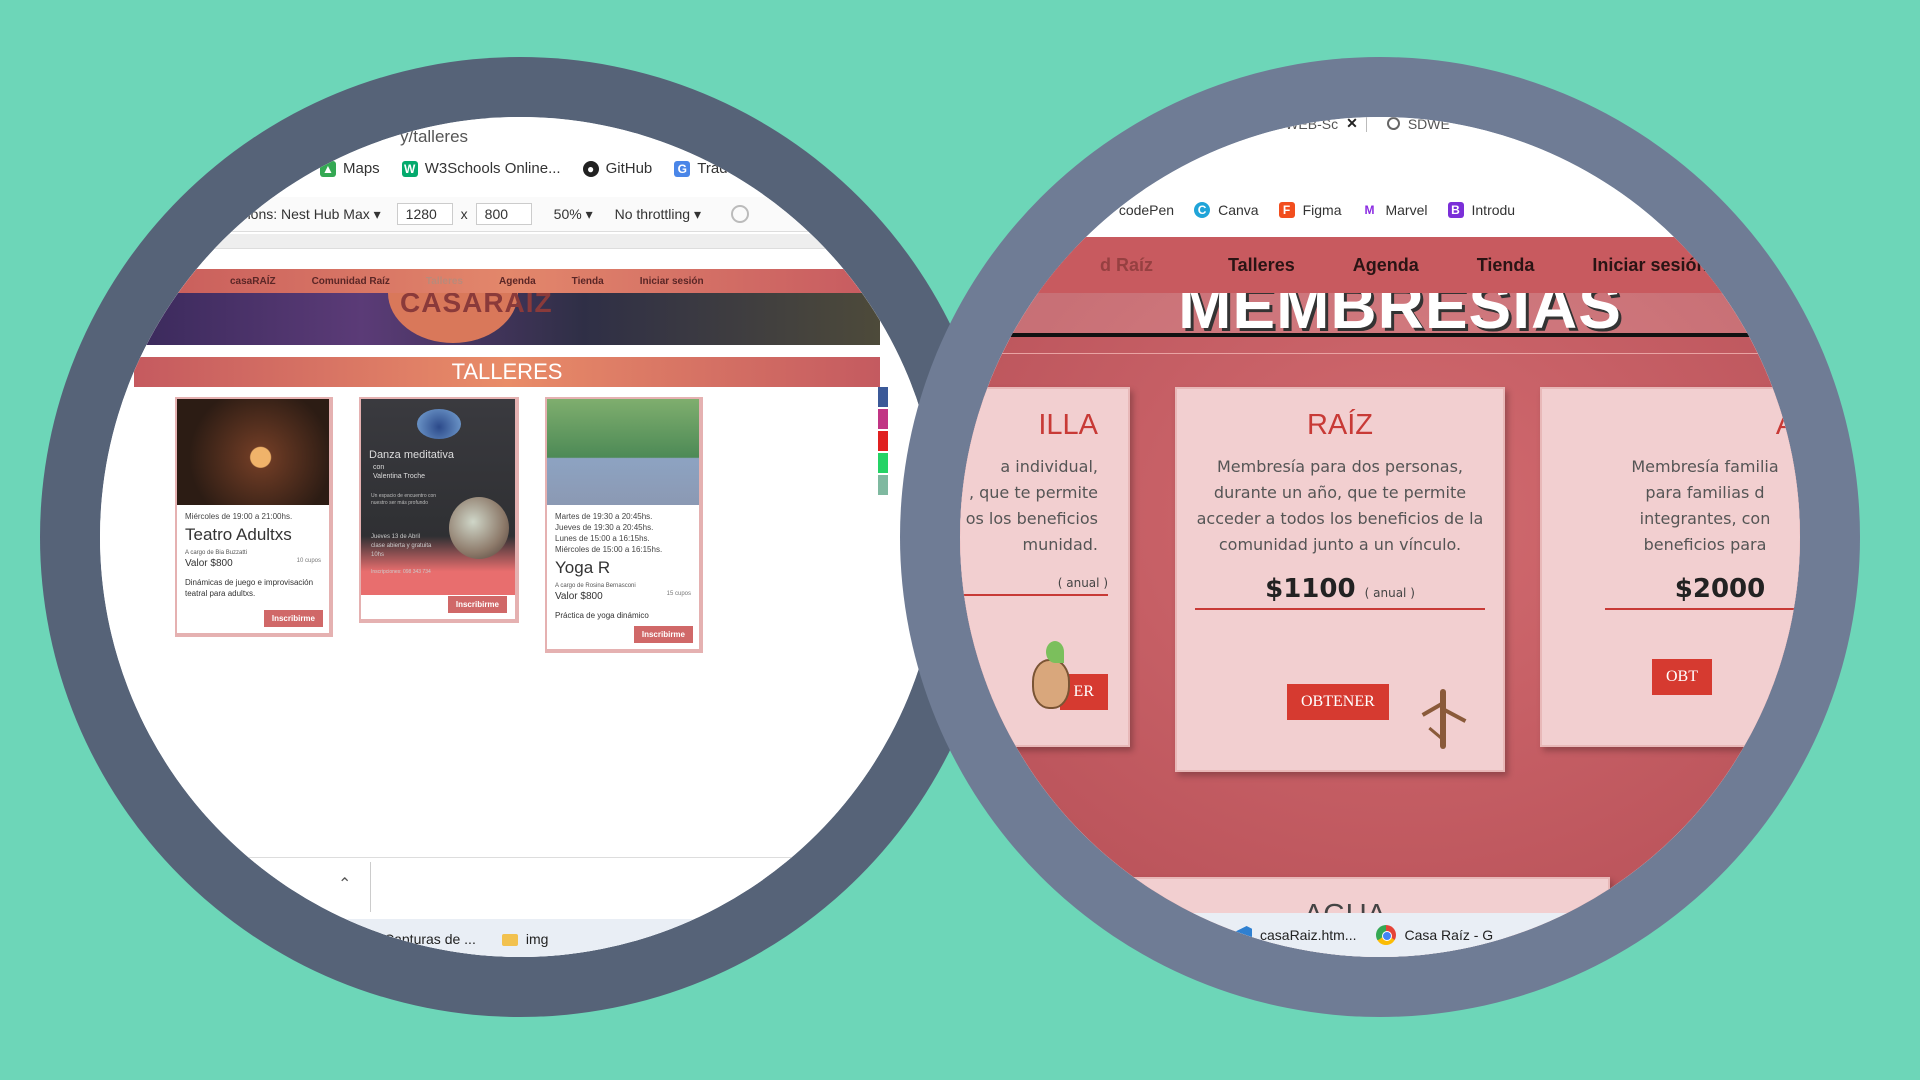  Describe the element at coordinates (1052, 680) in the screenshot. I see `seed-icon` at that location.